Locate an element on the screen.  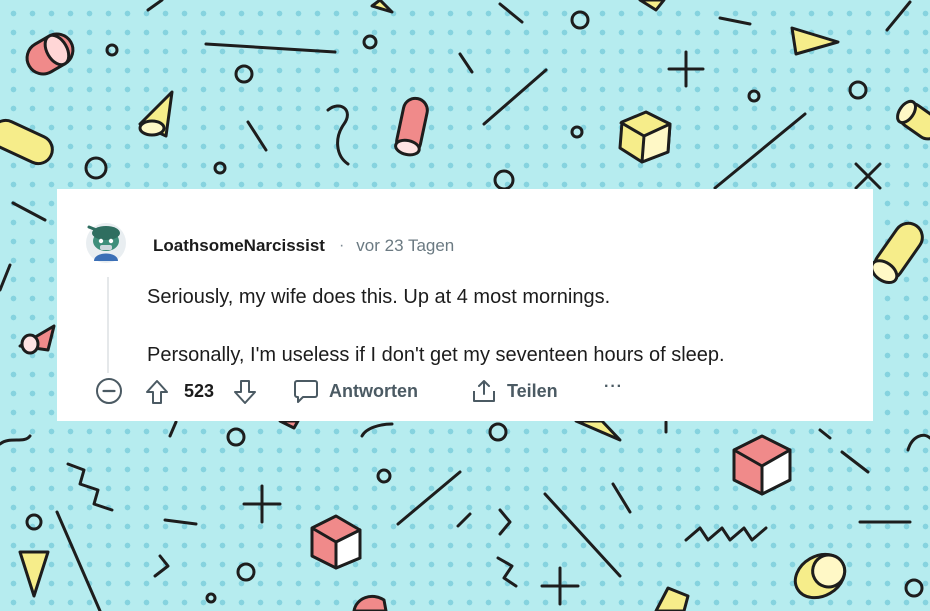
arrow-down-icon is located at coordinates (245, 392).